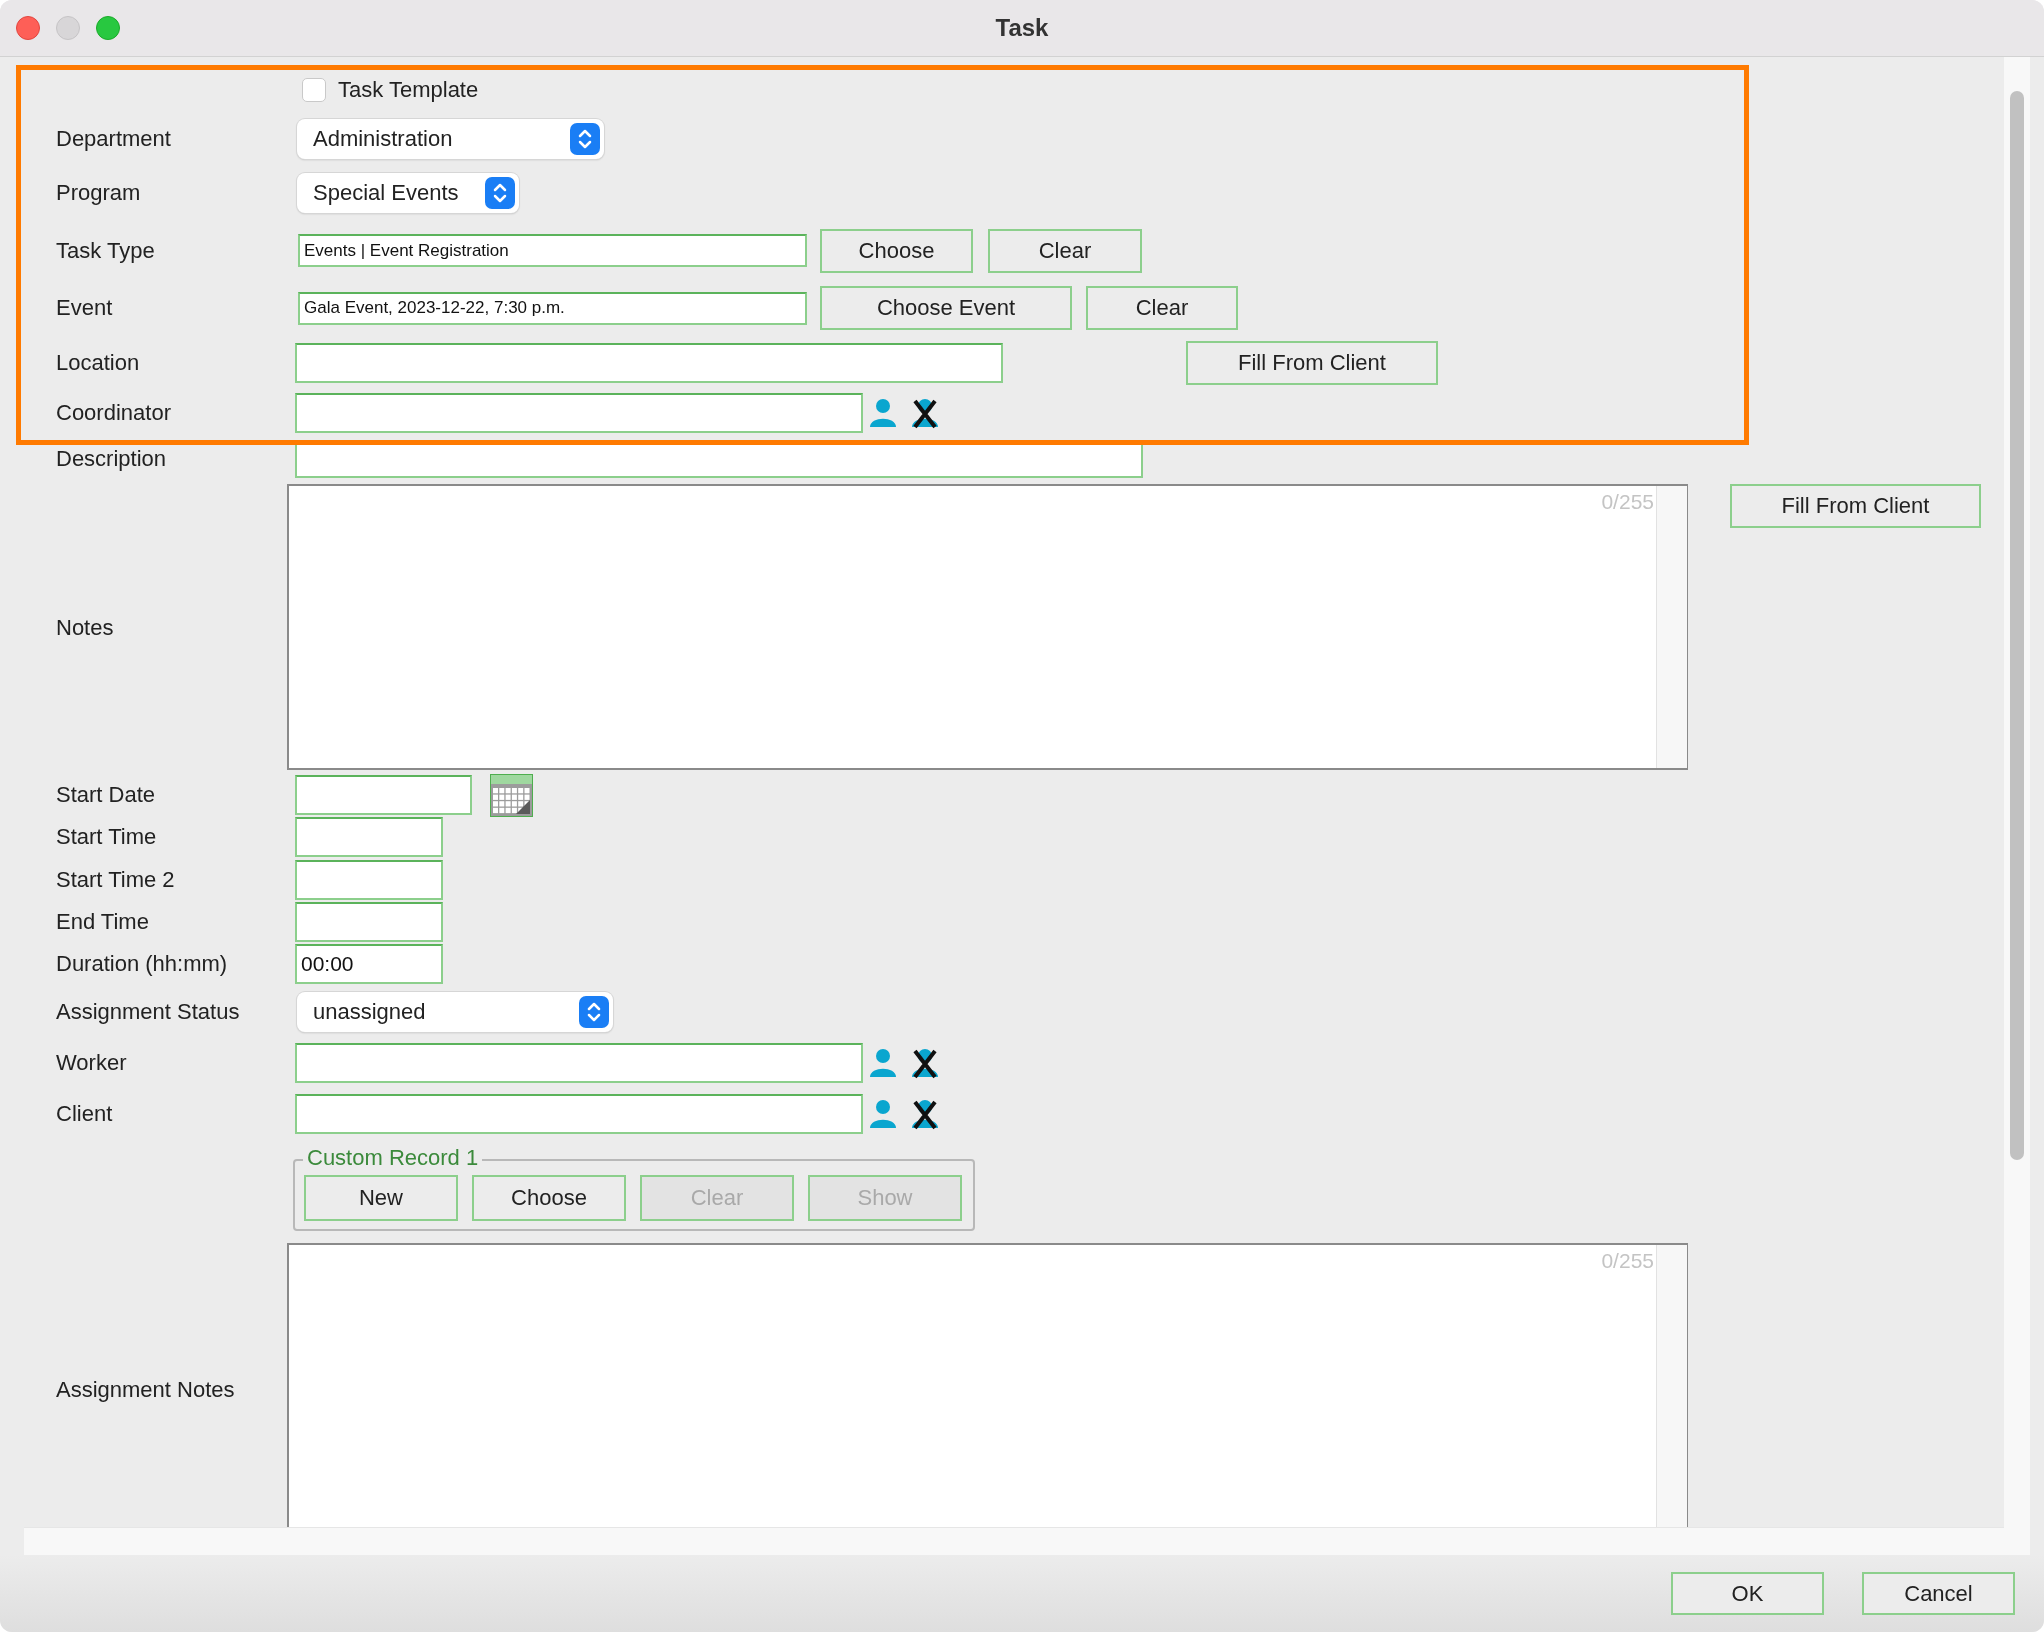 This screenshot has width=2044, height=1632. What do you see at coordinates (84, 307) in the screenshot?
I see `field-label: Event` at bounding box center [84, 307].